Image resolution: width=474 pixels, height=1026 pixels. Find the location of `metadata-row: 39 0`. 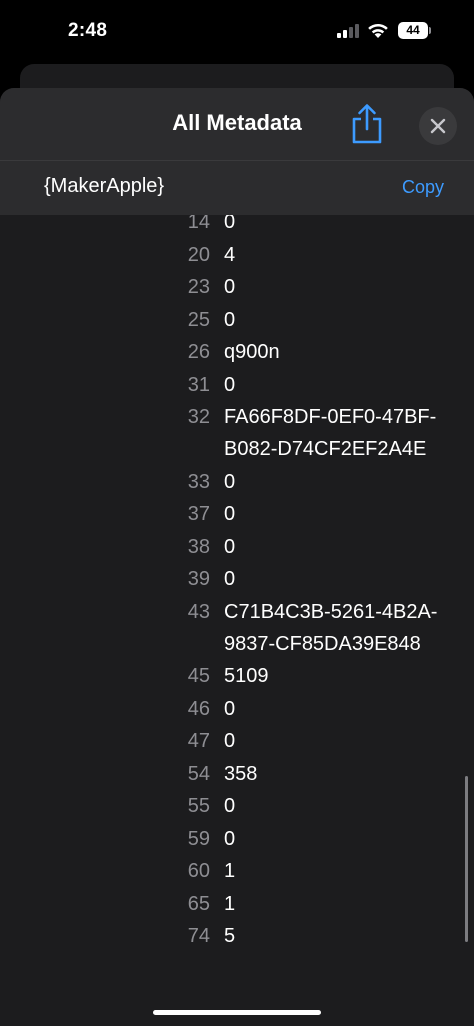

metadata-row: 39 0 is located at coordinates (237, 579).